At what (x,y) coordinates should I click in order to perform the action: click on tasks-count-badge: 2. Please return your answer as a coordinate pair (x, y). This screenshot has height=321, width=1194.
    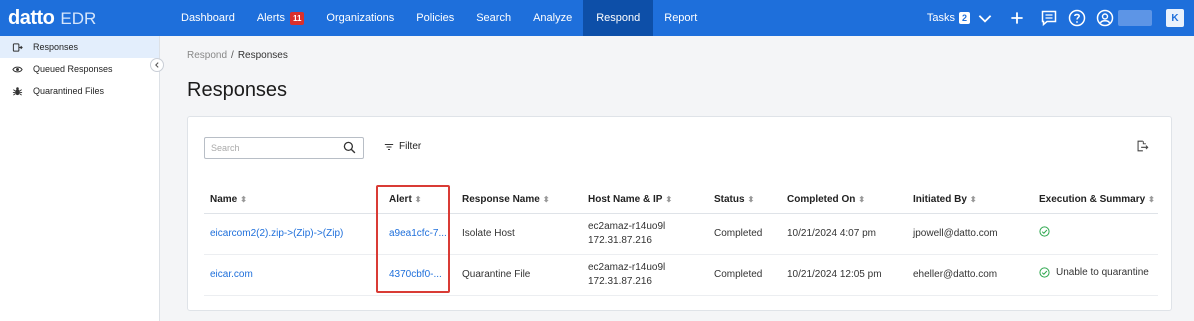
    Looking at the image, I should click on (964, 18).